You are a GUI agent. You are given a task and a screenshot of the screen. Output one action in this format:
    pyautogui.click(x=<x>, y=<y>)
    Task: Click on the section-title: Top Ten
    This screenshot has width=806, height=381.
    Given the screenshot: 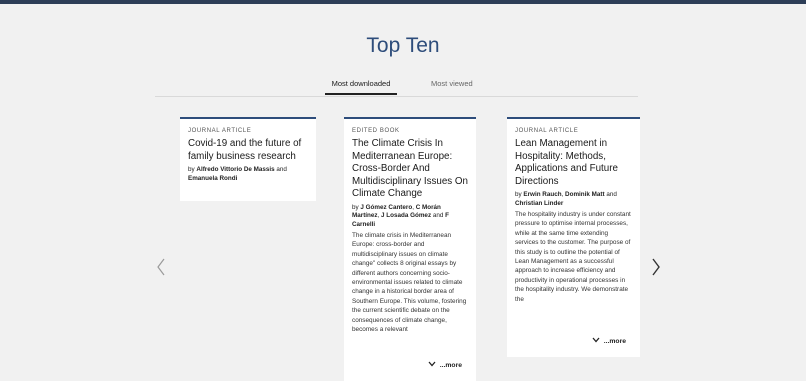 What is the action you would take?
    pyautogui.click(x=403, y=45)
    